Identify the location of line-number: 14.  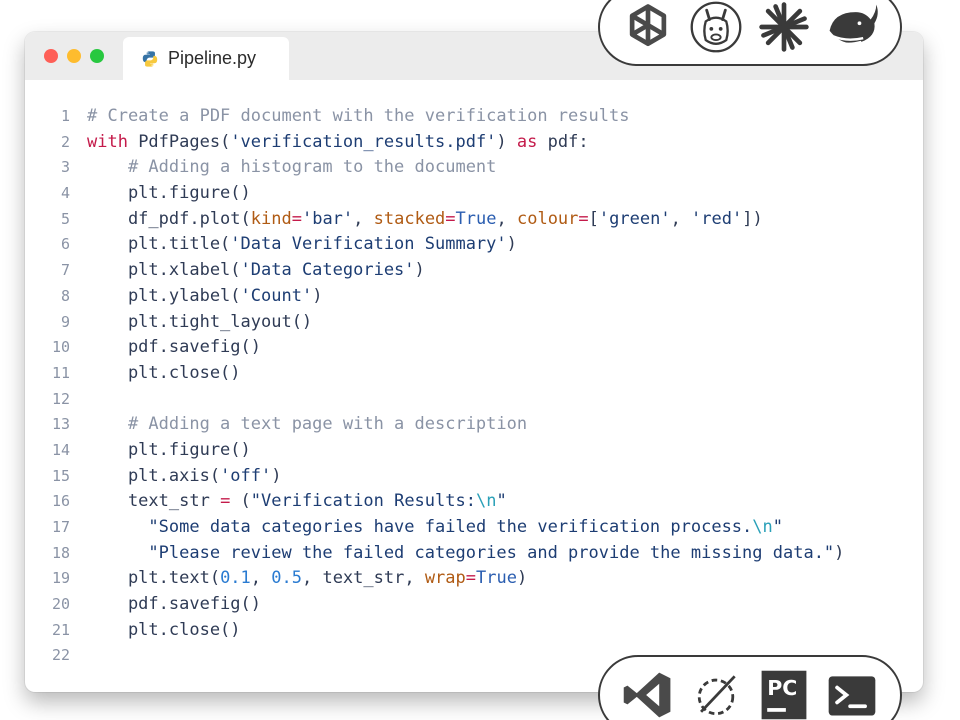
(60, 449).